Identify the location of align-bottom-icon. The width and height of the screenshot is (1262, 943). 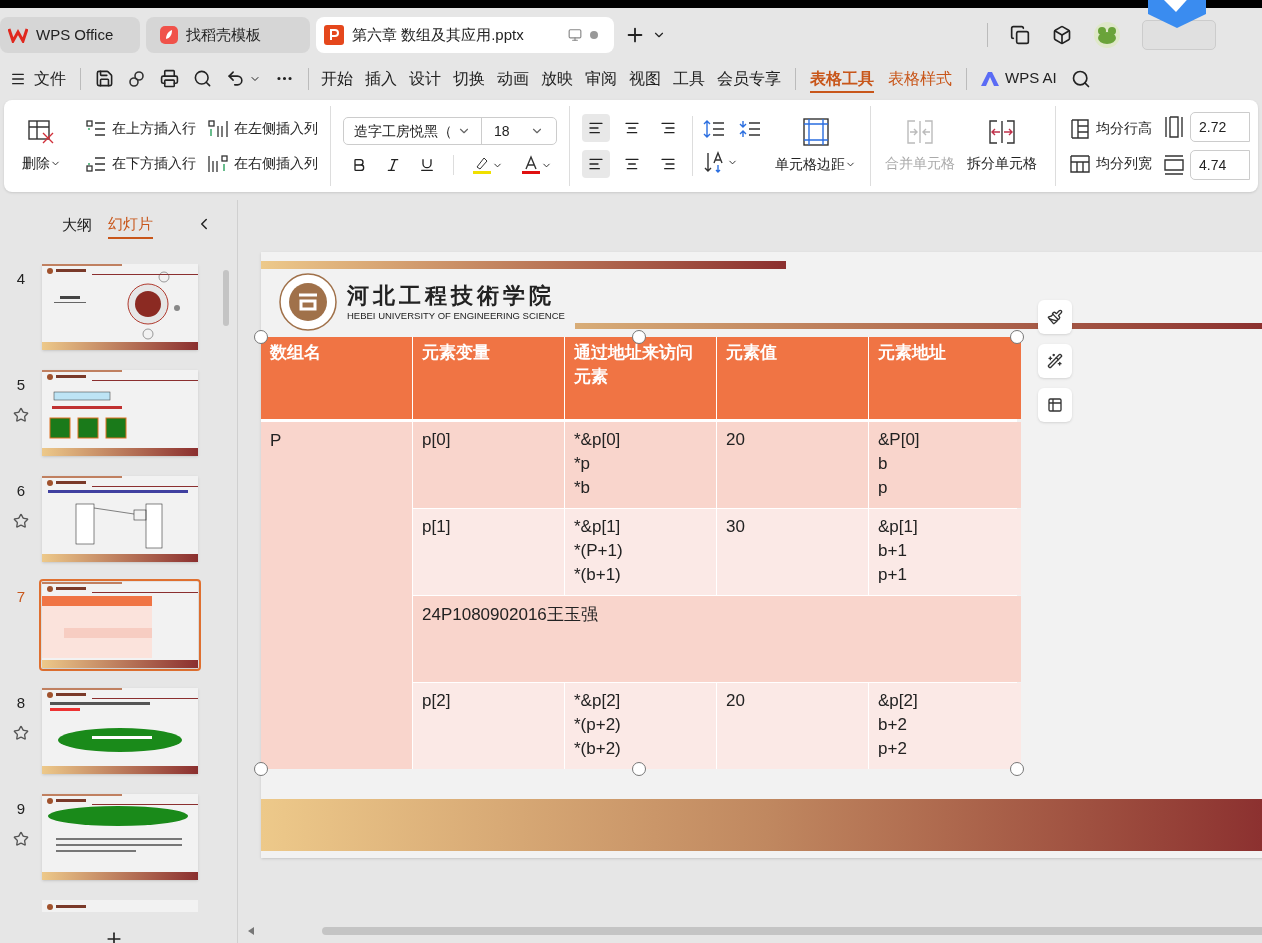
(668, 164).